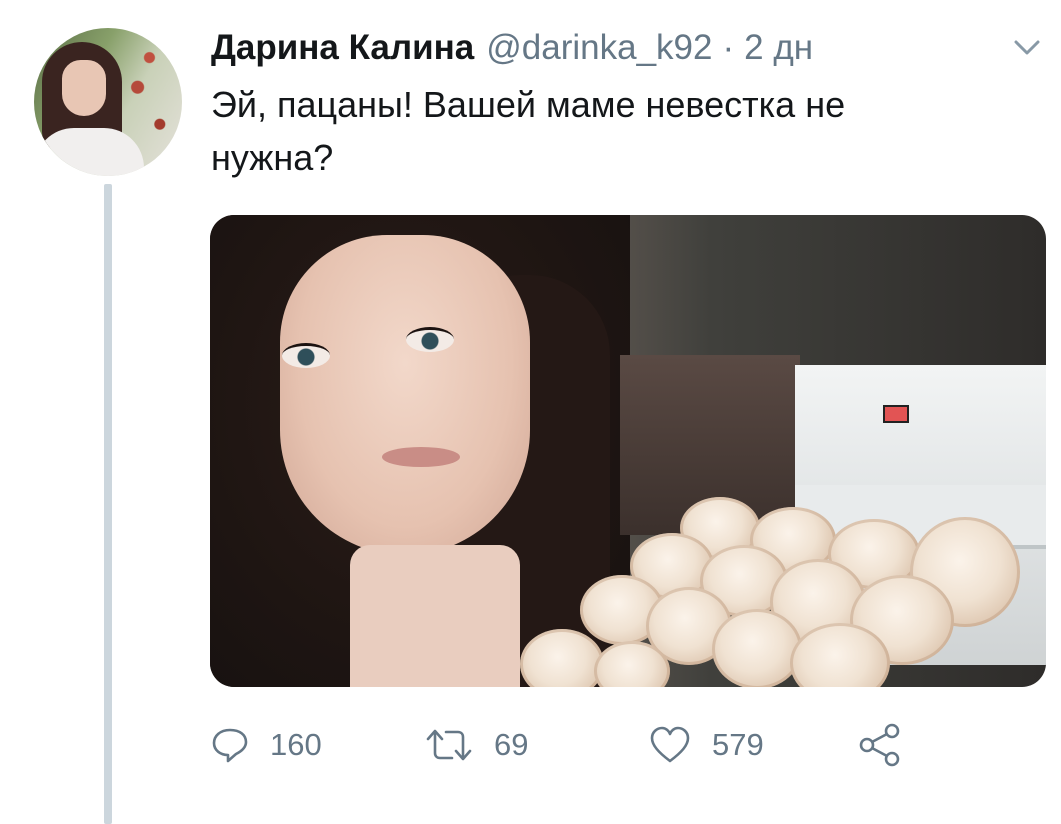  What do you see at coordinates (306, 355) in the screenshot?
I see `photo-left-eye` at bounding box center [306, 355].